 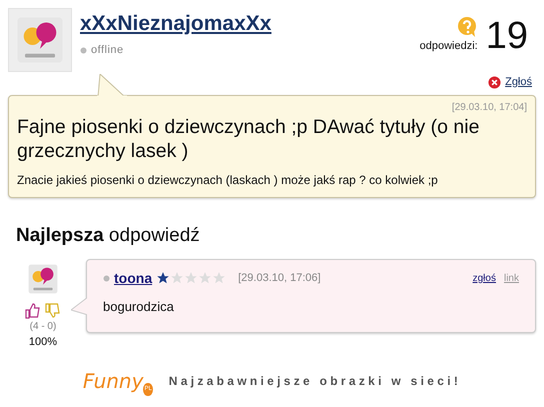 I want to click on question-body: Znacie jakieś piosenki o dziewczynach (laskach ) może jakś rap ? co kolwiek ;p, so click(x=228, y=181).